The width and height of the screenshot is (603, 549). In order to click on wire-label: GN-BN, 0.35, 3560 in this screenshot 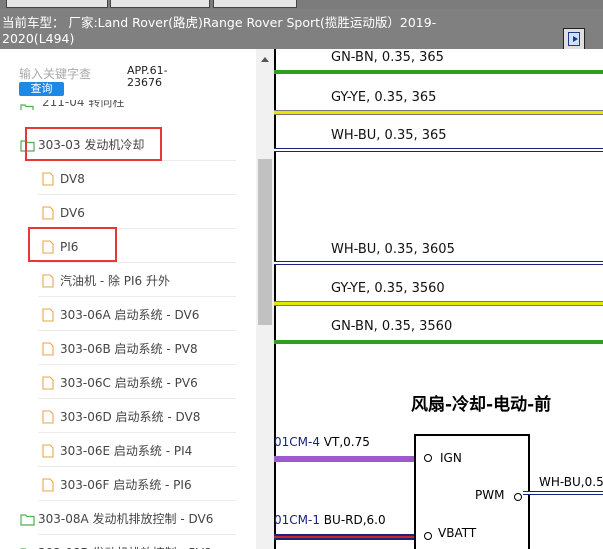, I will do `click(392, 326)`.